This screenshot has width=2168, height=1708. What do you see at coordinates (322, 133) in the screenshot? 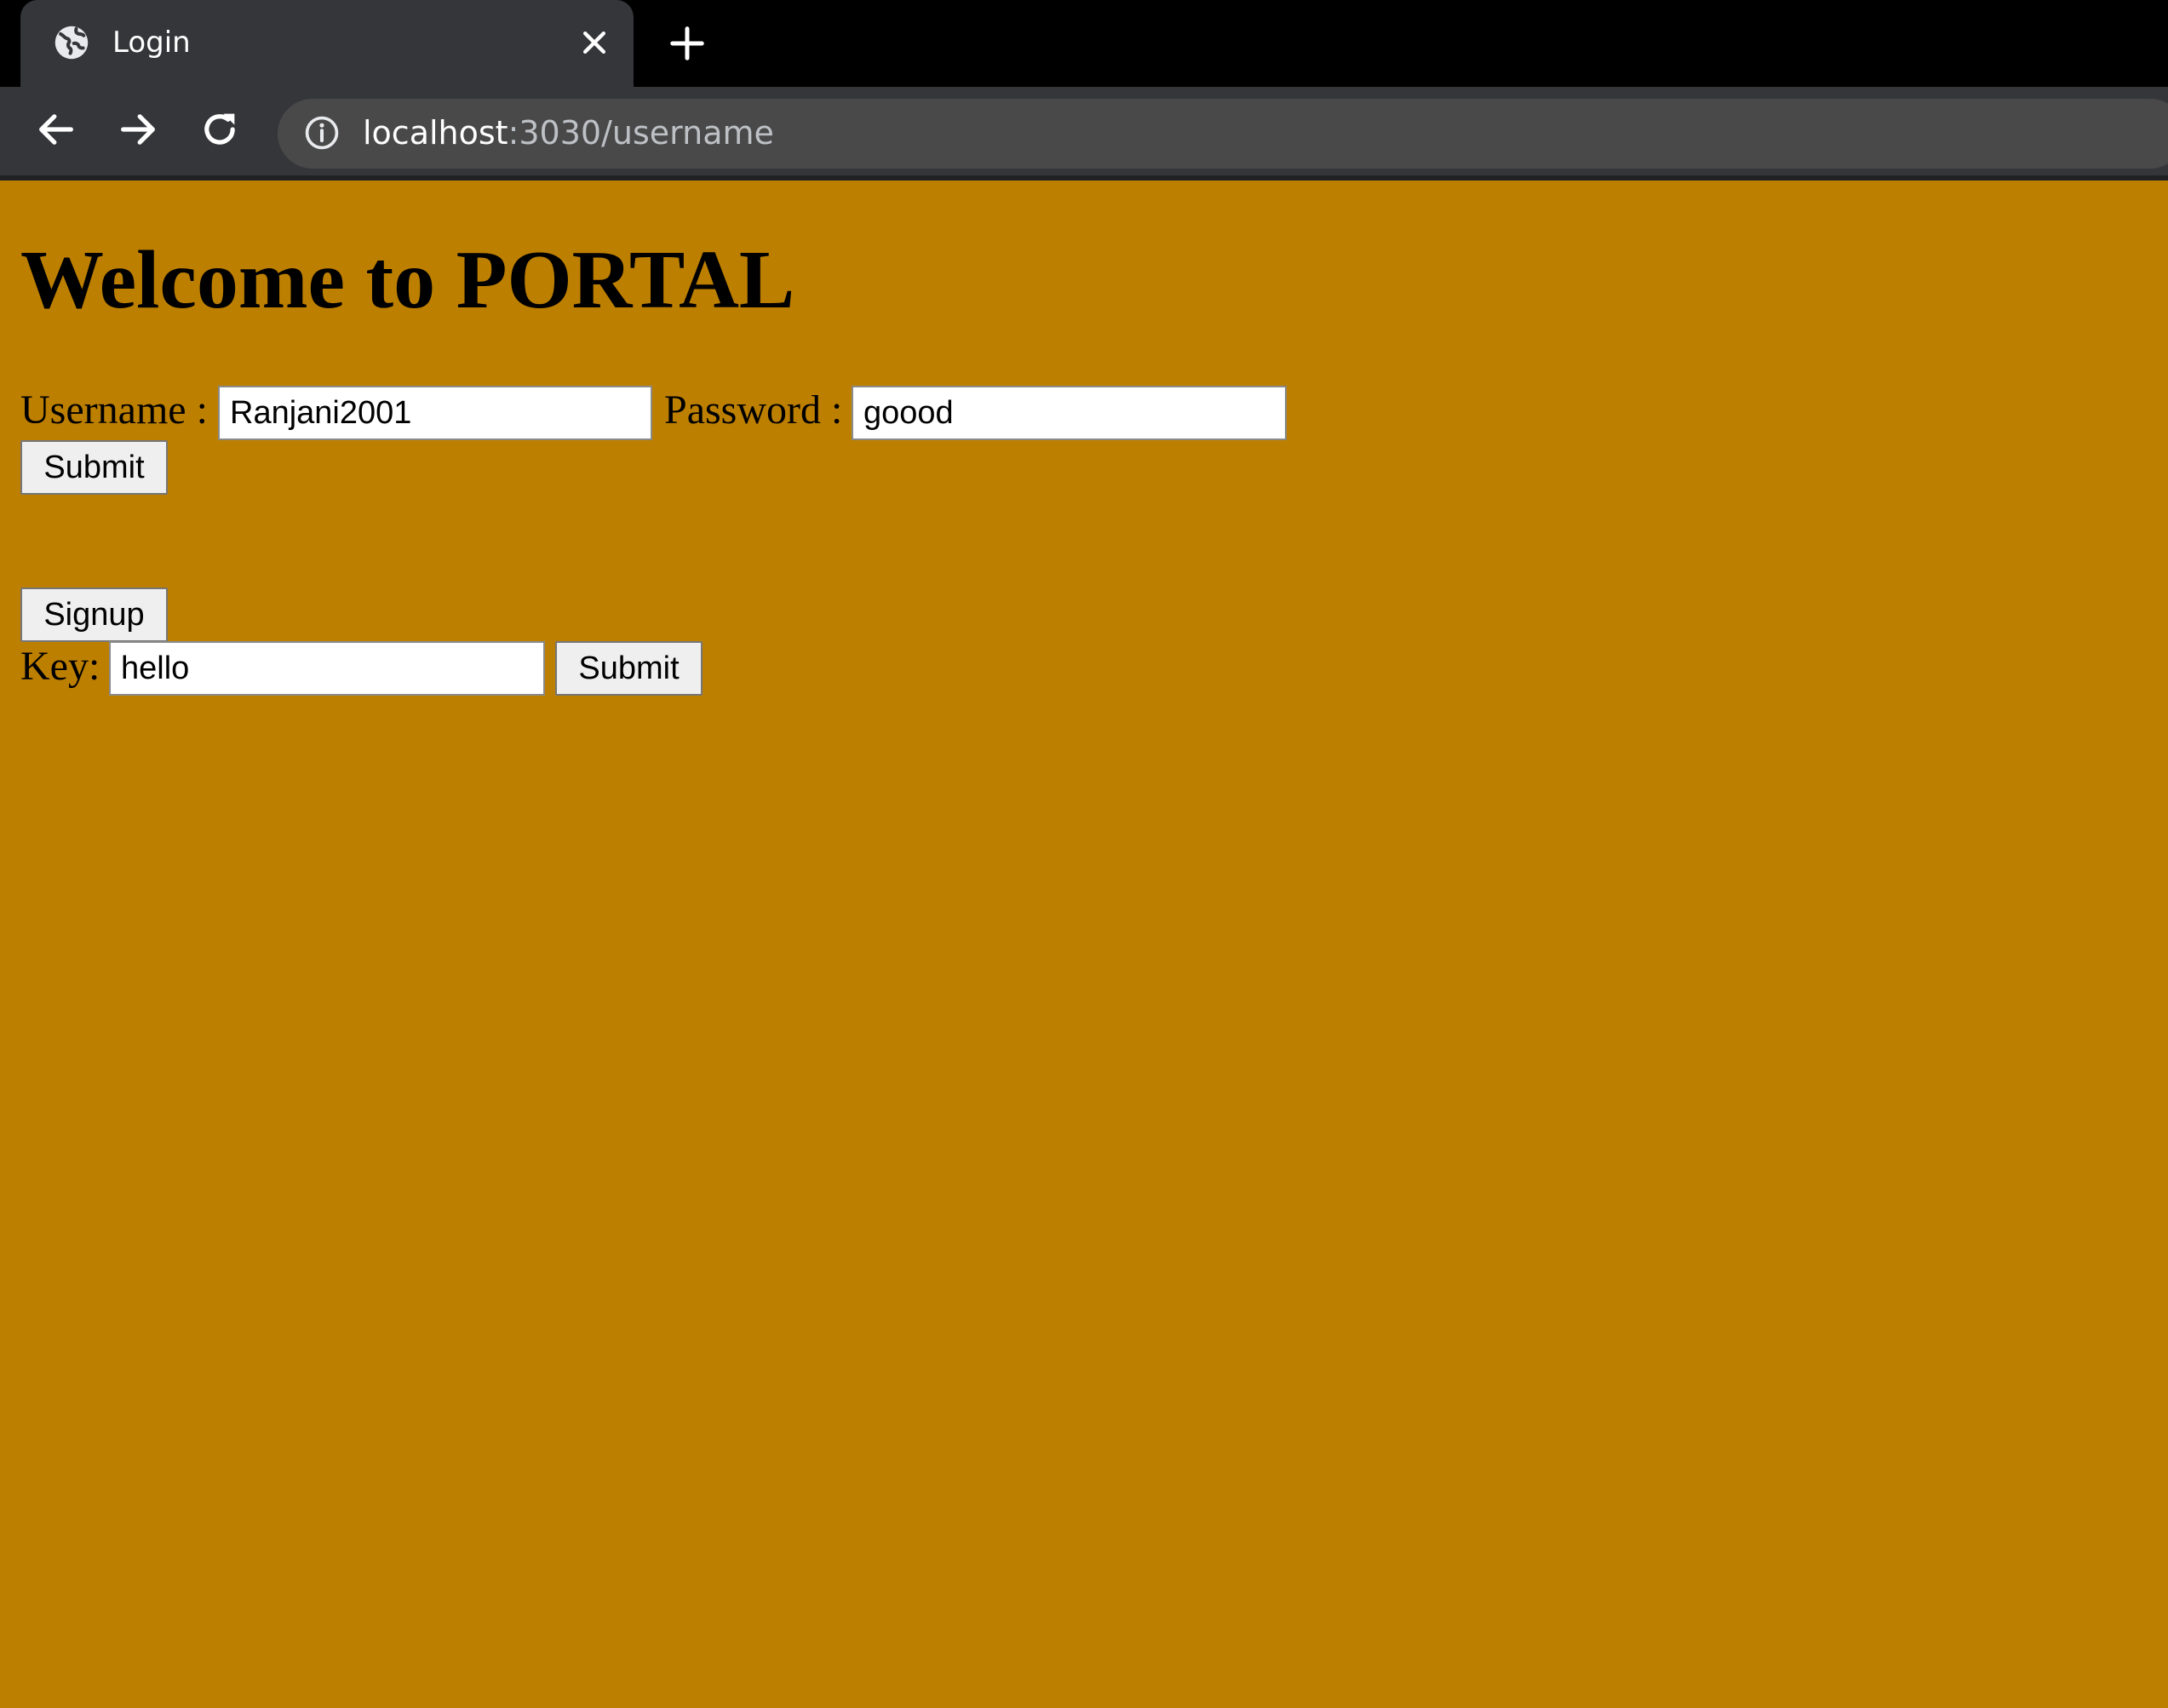
I see `info-icon` at bounding box center [322, 133].